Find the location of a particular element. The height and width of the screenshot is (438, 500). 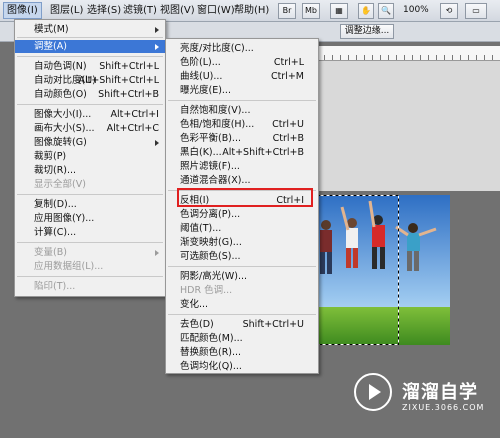

menu-item-shortcut: Alt+Shift+Ctrl+B is located at coordinates (263, 152).